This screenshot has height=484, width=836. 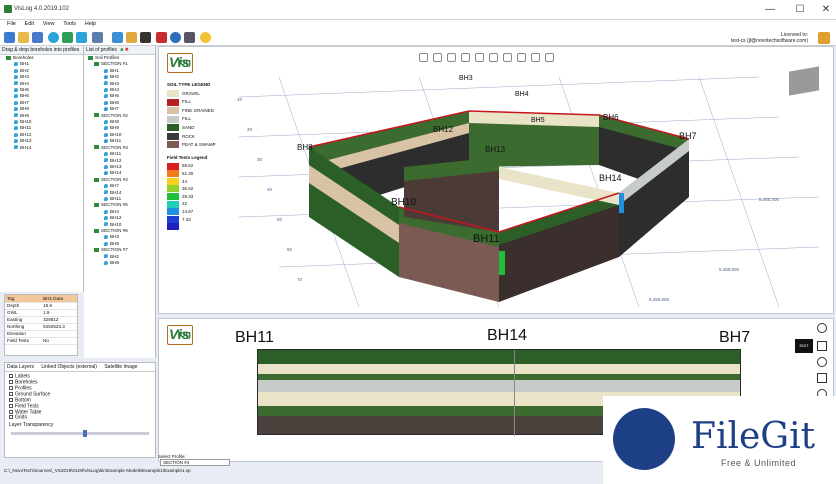 I want to click on globe-icon, so click(x=175, y=37).